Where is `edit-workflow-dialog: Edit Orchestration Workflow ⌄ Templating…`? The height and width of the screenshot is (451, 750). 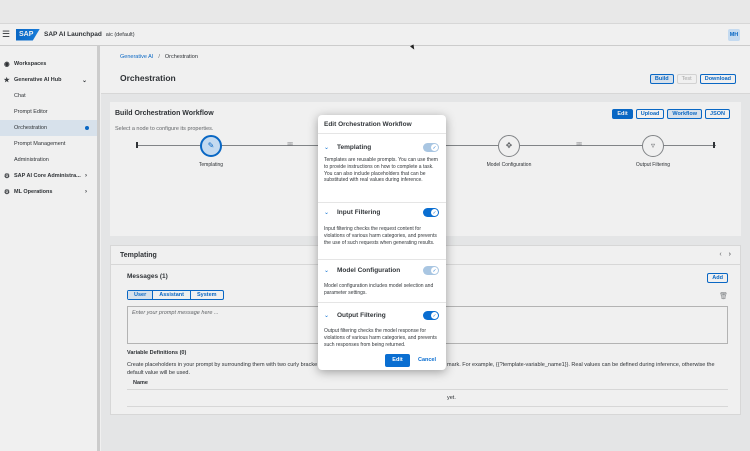
edit-workflow-dialog: Edit Orchestration Workflow ⌄ Templating… is located at coordinates (382, 242).